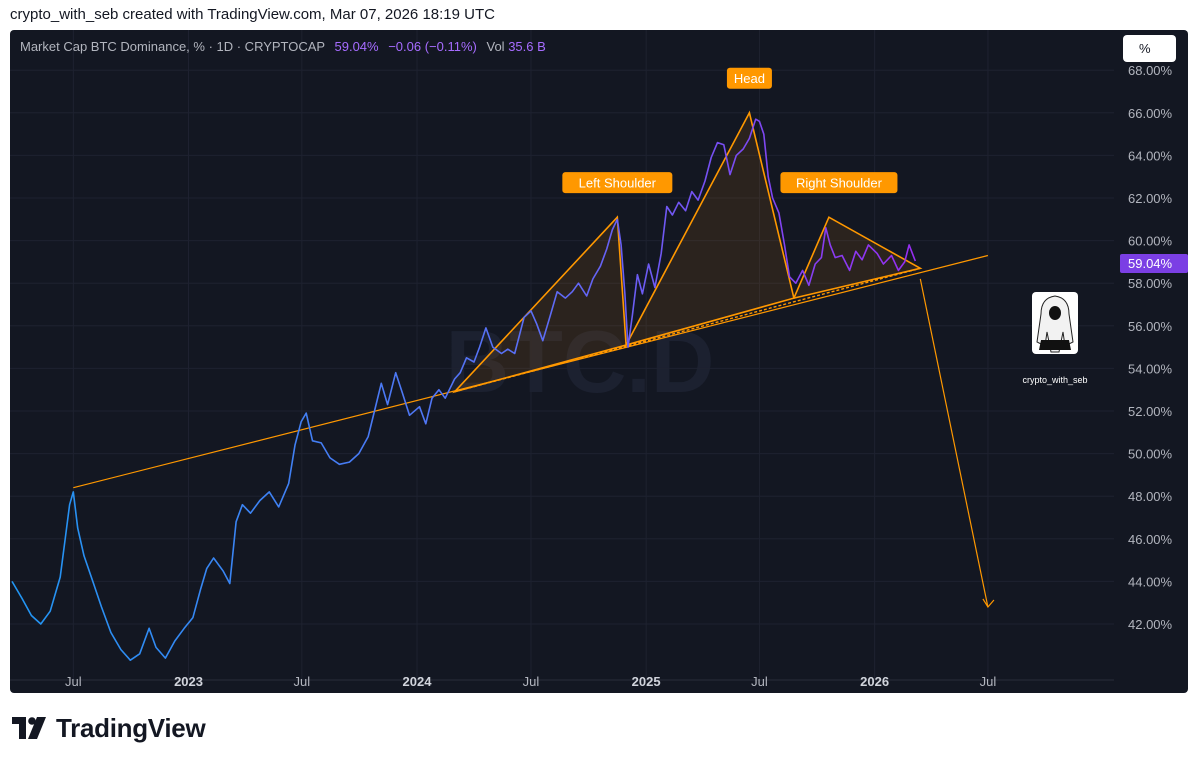 The width and height of the screenshot is (1200, 761). I want to click on y-tick-label: 54.00%, so click(1150, 368).